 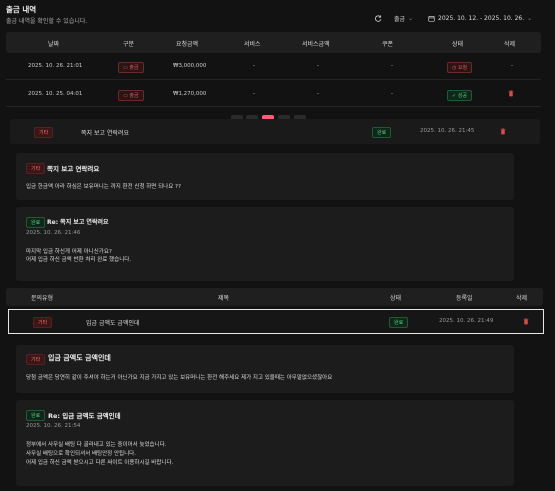 I want to click on col-title: 제목, so click(x=224, y=298).